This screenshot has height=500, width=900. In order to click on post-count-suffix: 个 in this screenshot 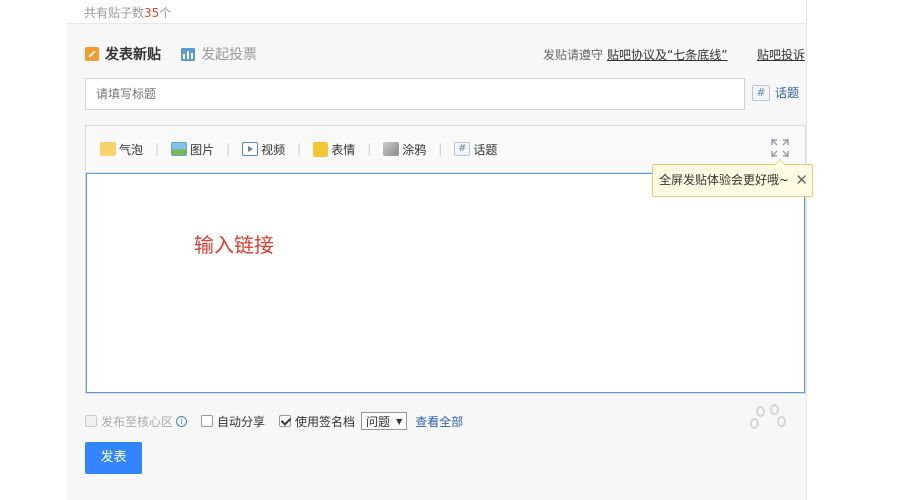, I will do `click(165, 13)`.